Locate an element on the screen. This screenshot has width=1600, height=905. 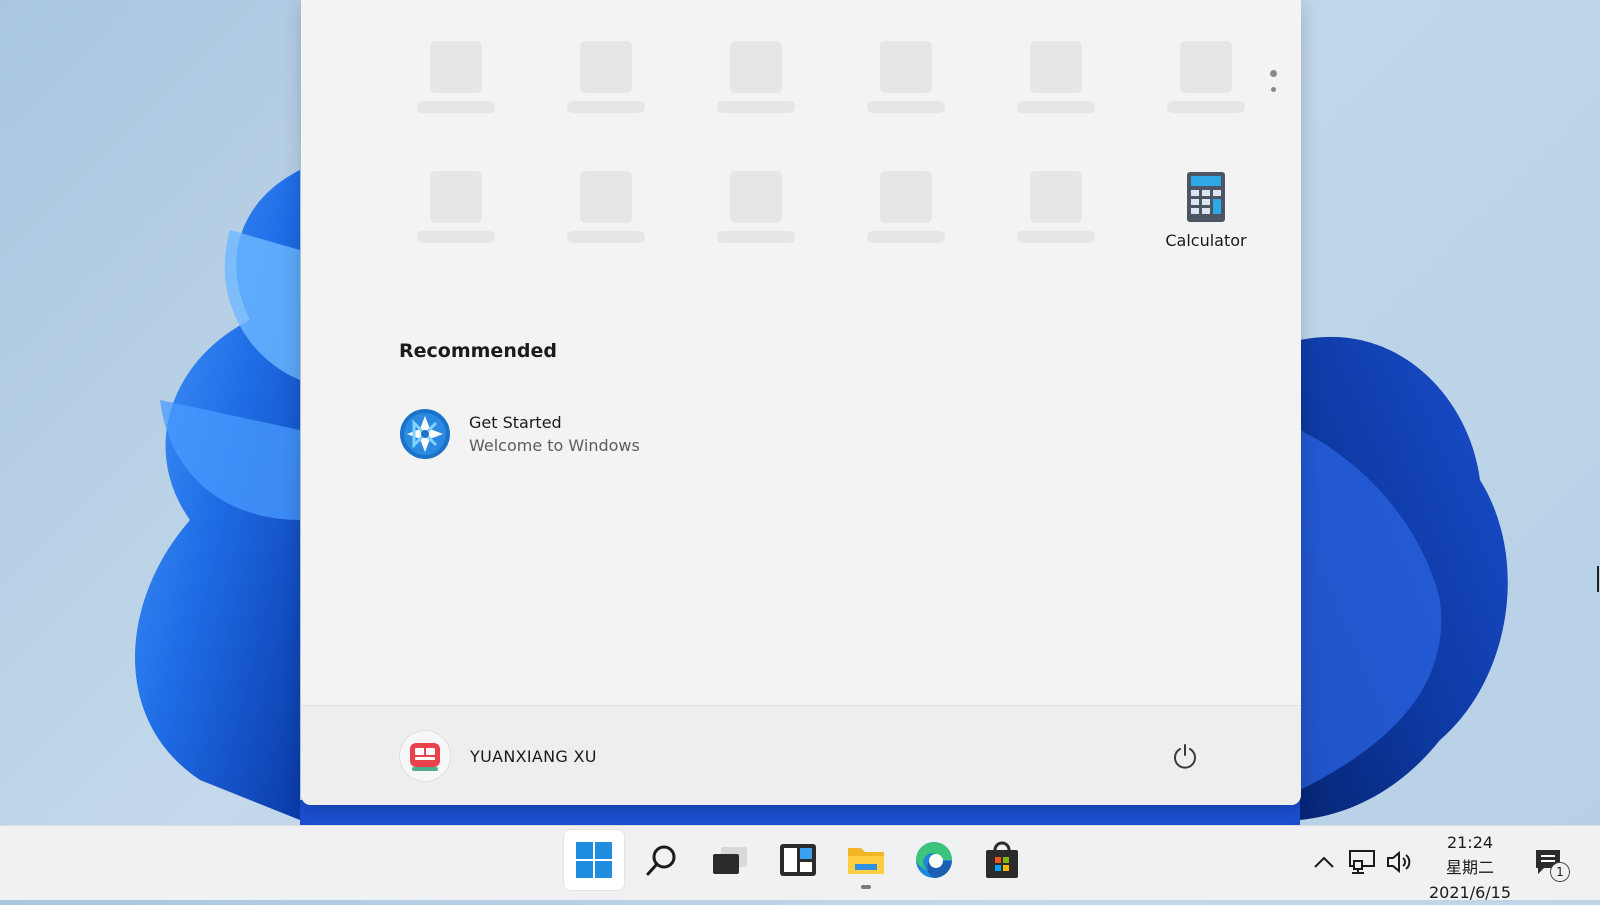
chevron-up-icon is located at coordinates (1324, 862).